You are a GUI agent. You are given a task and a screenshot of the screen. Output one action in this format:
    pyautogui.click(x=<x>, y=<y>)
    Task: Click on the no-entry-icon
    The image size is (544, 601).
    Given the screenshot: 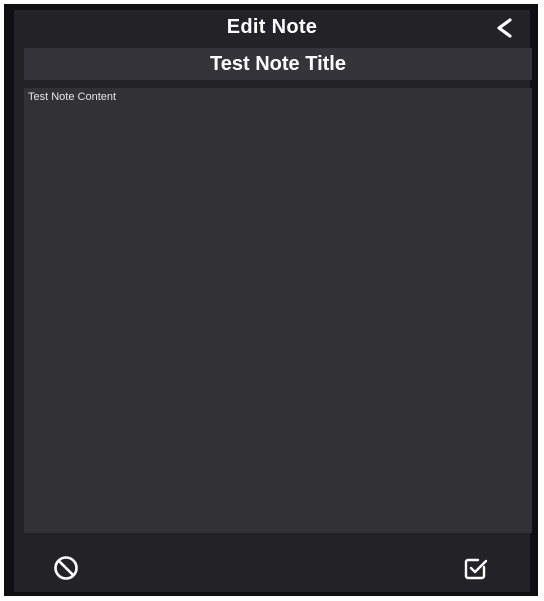 What is the action you would take?
    pyautogui.click(x=66, y=568)
    